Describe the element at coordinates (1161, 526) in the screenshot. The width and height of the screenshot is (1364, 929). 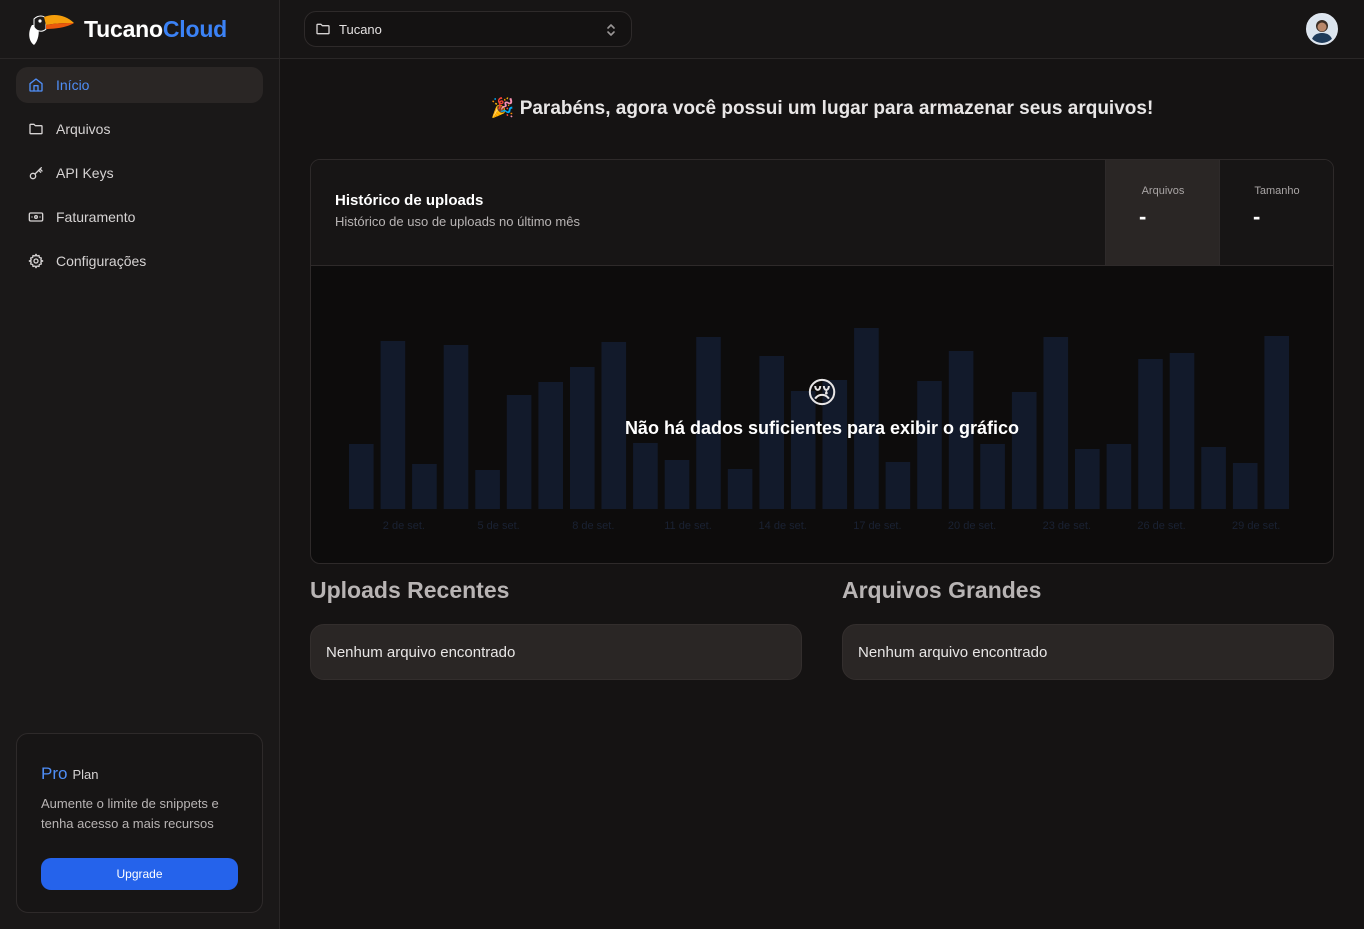
I see `chart-x-tick-label: 26 de set.` at that location.